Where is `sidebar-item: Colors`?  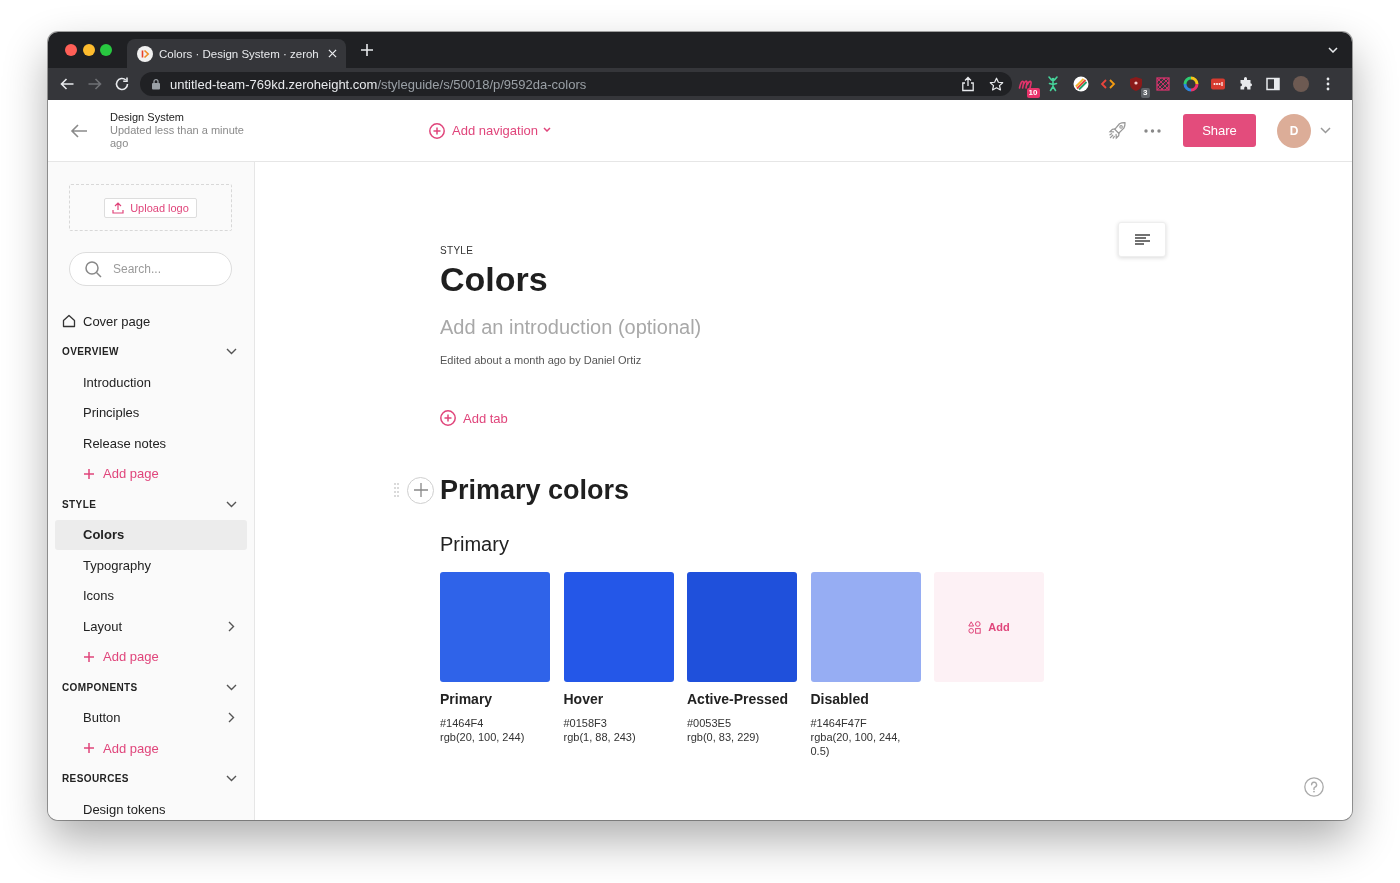
sidebar-item: Colors is located at coordinates (151, 534).